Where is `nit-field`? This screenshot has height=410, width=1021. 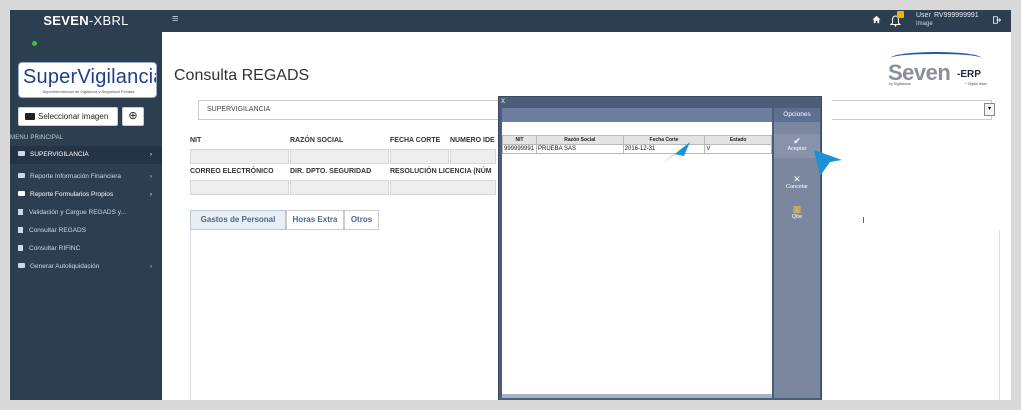
nit-field is located at coordinates (239, 156).